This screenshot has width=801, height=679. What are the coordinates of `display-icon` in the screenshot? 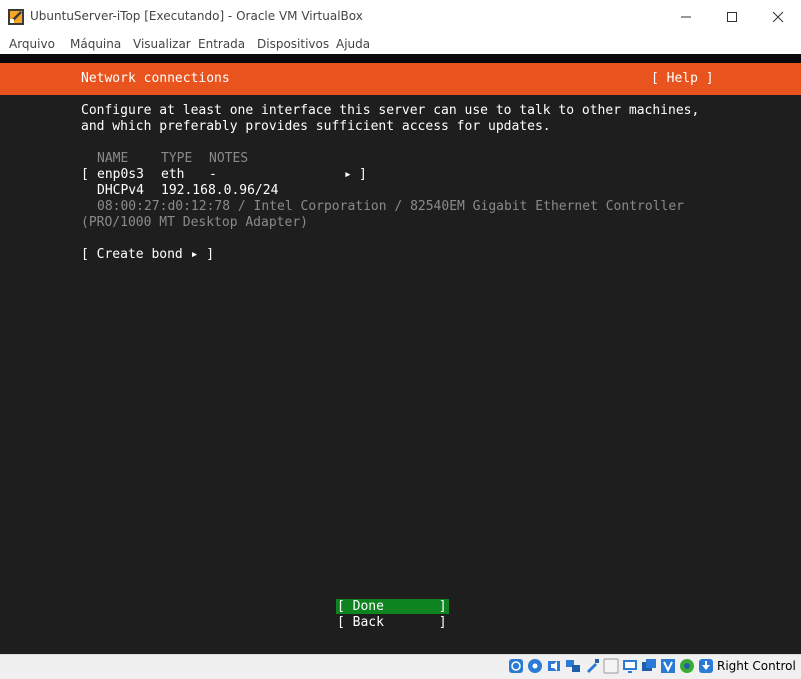 It's located at (630, 666).